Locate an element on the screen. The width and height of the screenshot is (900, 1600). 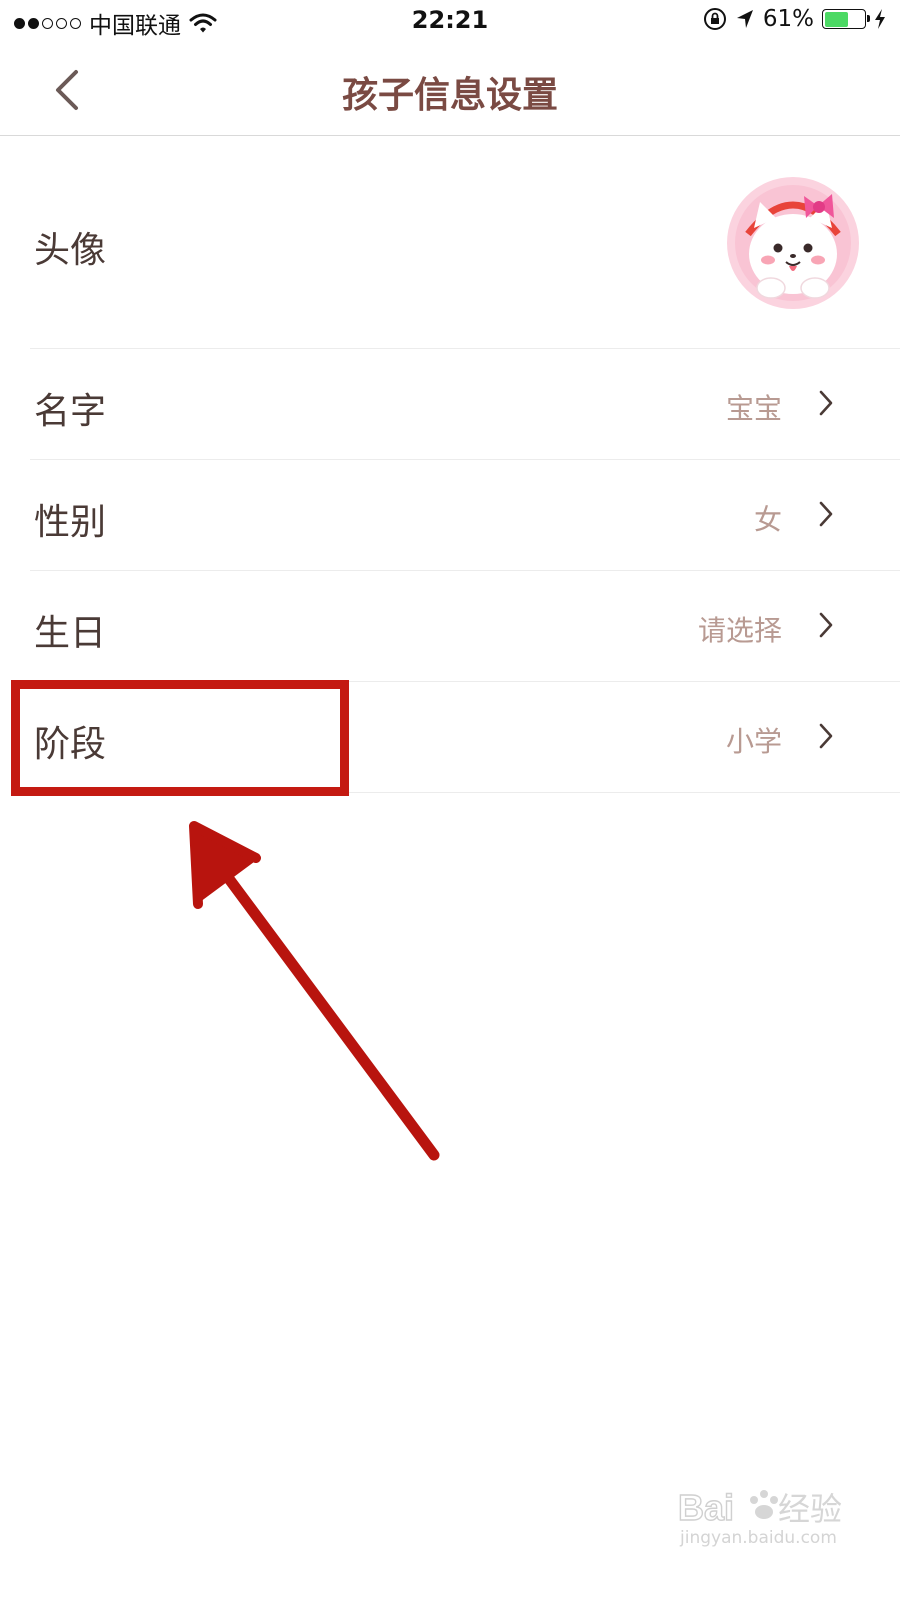
row-birthday: 生日 请选择 is located at coordinates (465, 626).